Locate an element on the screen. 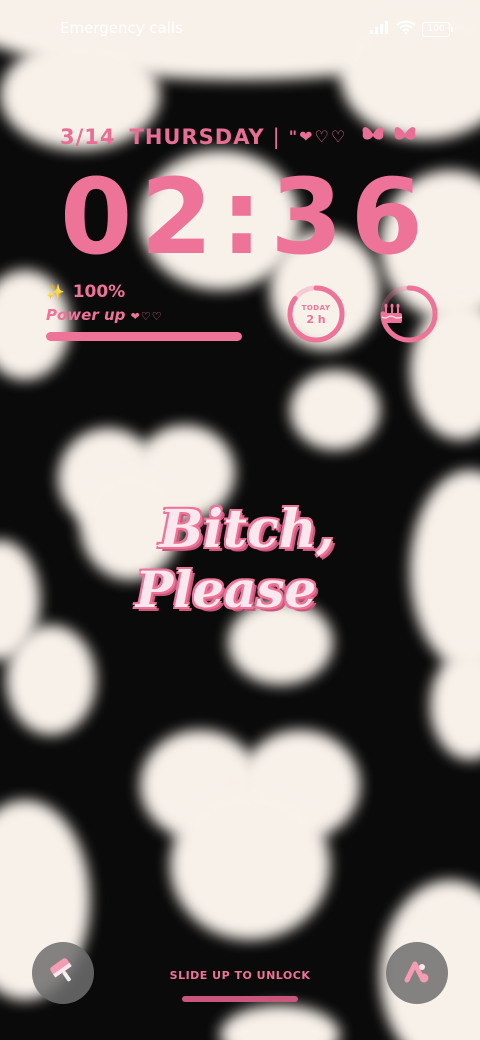 The image size is (480, 1040). hearts-decoration: "❤♡♡ is located at coordinates (318, 136).